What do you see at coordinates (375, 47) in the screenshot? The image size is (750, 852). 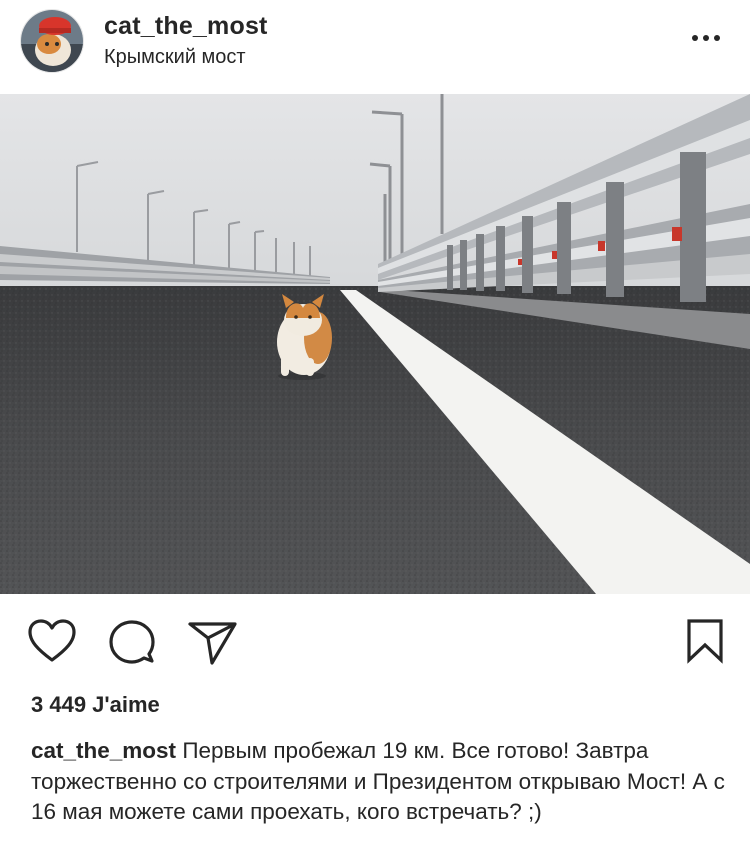 I see `post-header: cat_the_most Крымский мост` at bounding box center [375, 47].